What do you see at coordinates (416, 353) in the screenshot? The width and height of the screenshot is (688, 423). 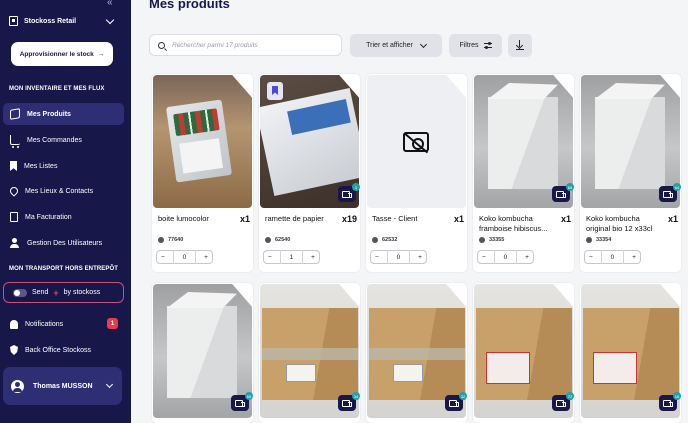 I see `product-card: 32` at bounding box center [416, 353].